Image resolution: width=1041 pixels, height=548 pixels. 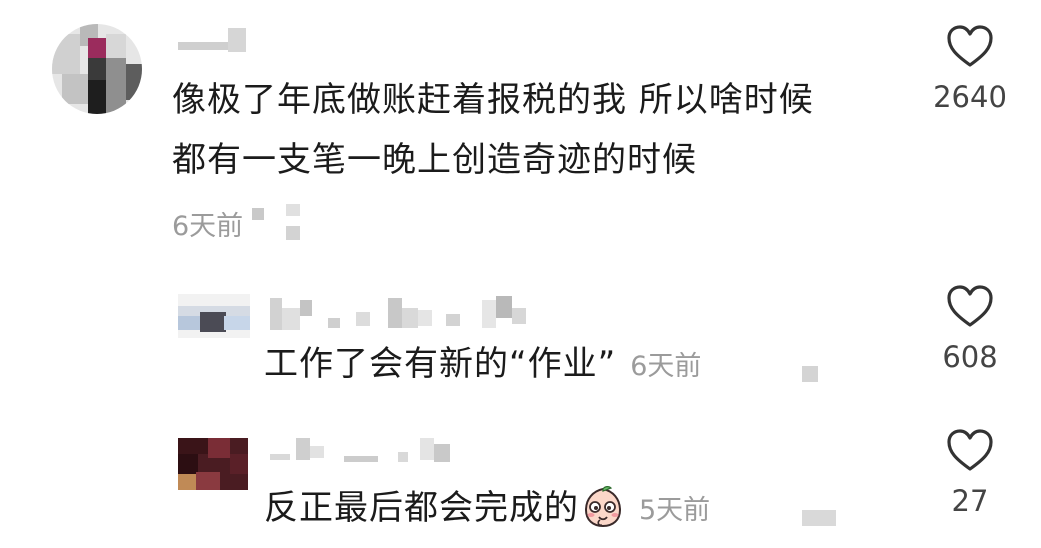 I want to click on like-count: 2640, so click(x=970, y=97).